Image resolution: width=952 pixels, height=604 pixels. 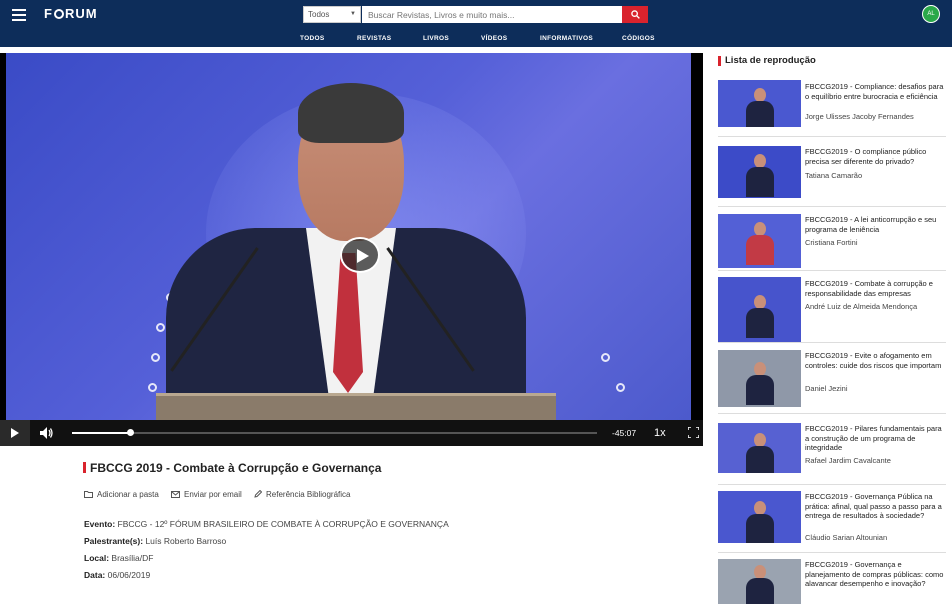 What do you see at coordinates (334, 432) in the screenshot?
I see `progress-bar` at bounding box center [334, 432].